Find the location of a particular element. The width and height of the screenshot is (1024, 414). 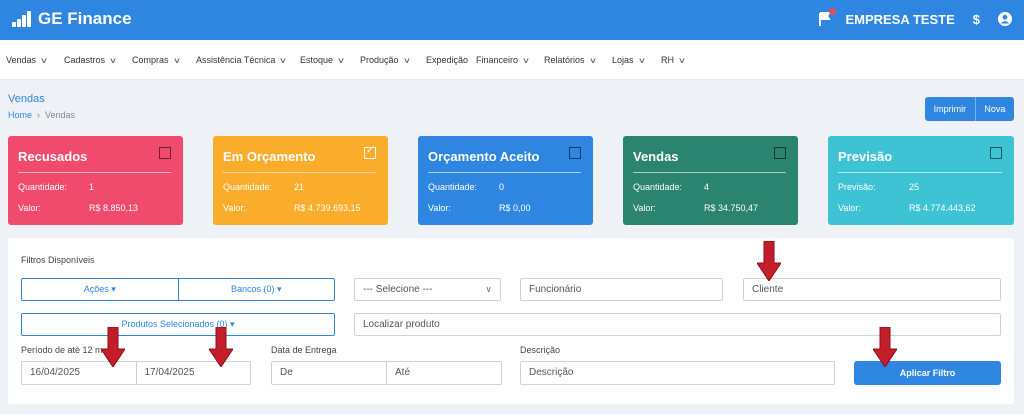

client-input: Cliente is located at coordinates (872, 289).